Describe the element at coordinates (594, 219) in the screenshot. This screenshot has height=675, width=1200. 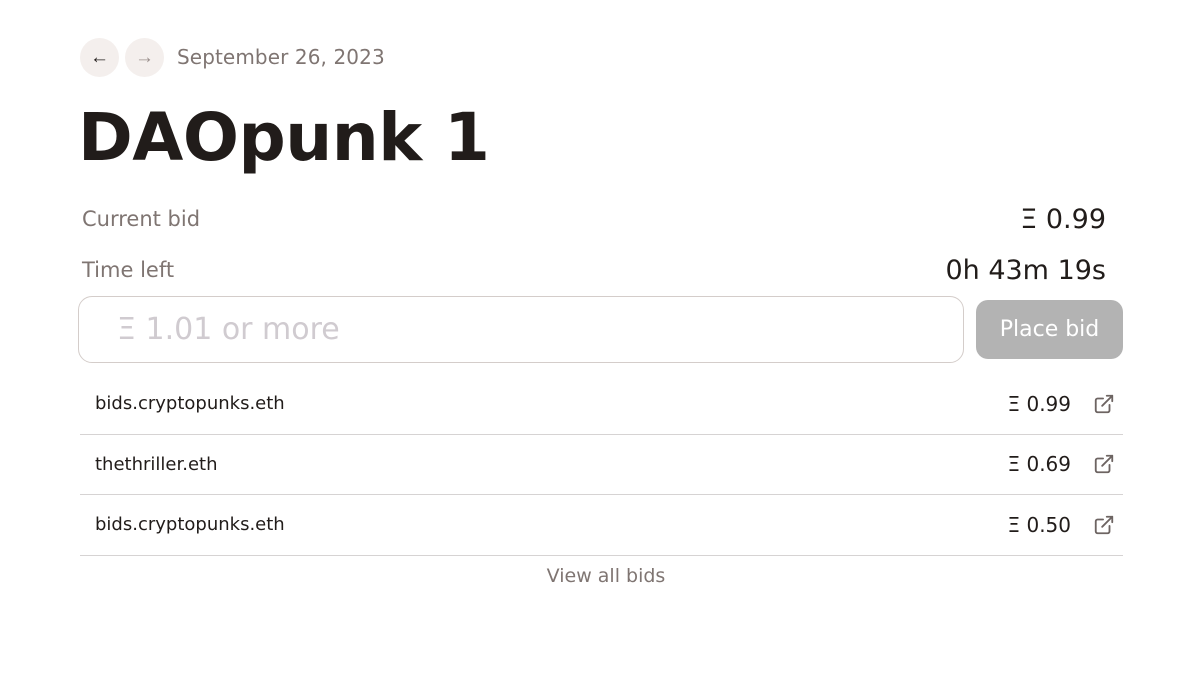
I see `current-bid-row: Current bid Ξ 0.99` at that location.